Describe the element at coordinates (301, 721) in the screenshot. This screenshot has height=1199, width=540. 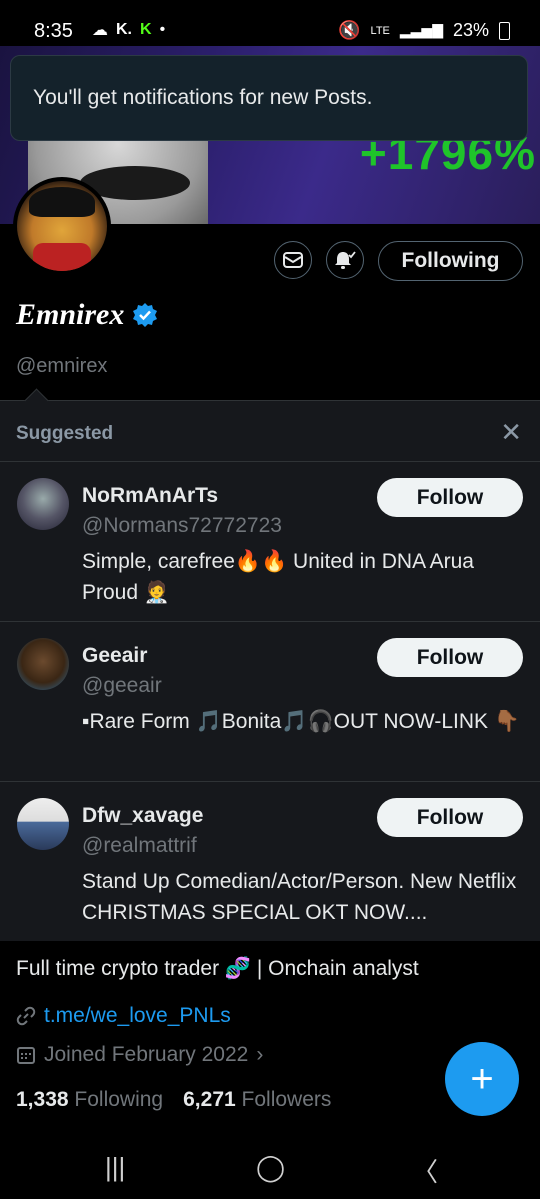
I see `suggested-bio: ▪Rare Form 🎵Bonita🎵🎧OUT NOW-LINK 👇🏾` at that location.